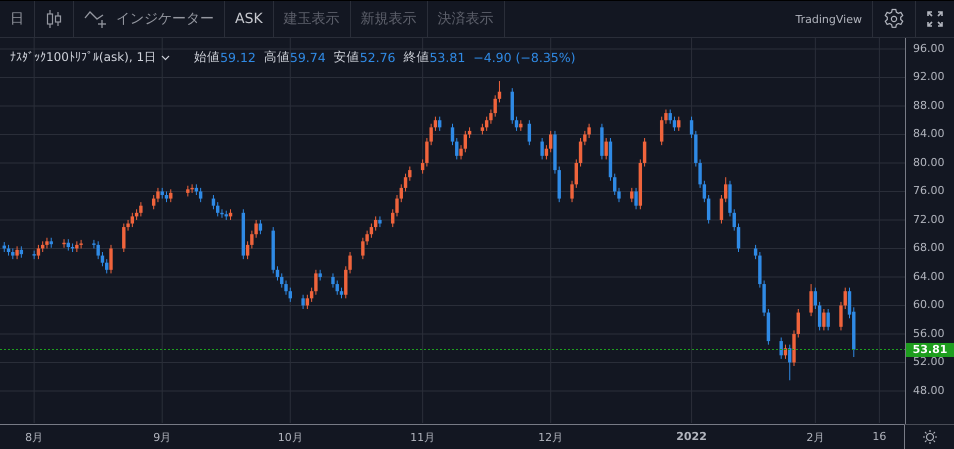 This screenshot has width=954, height=449. I want to click on price-tick: 64.00, so click(928, 277).